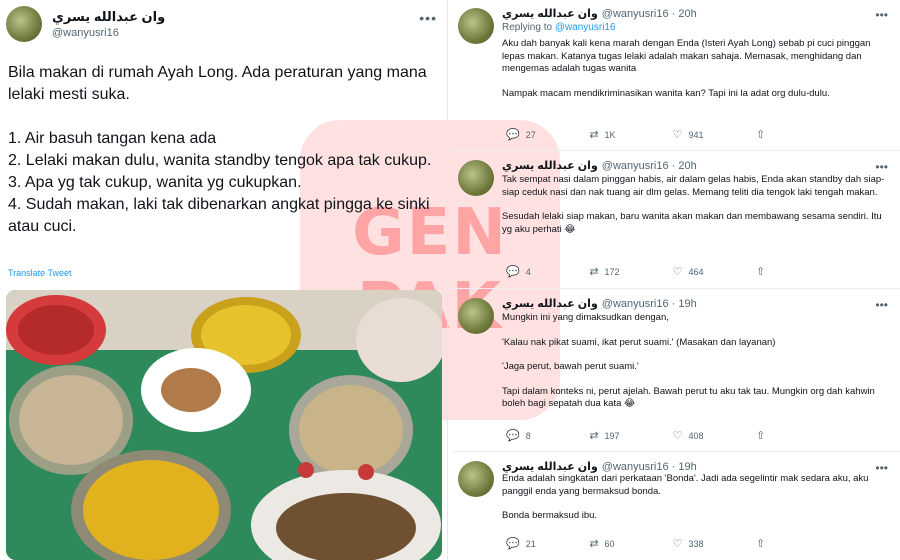 The width and height of the screenshot is (900, 560). Describe the element at coordinates (546, 134) in the screenshot. I see `reply-button: 💬 27` at that location.